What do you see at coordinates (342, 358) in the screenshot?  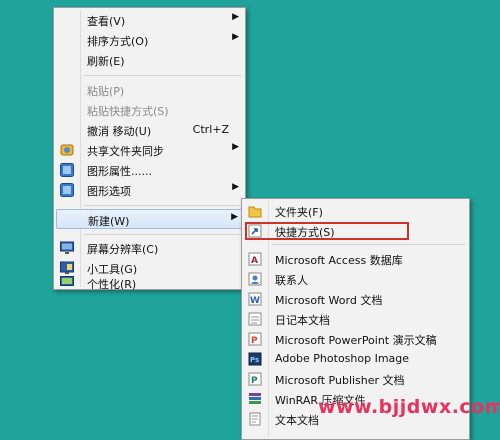 I see `photoshop-label: Adobe Photoshop Image` at bounding box center [342, 358].